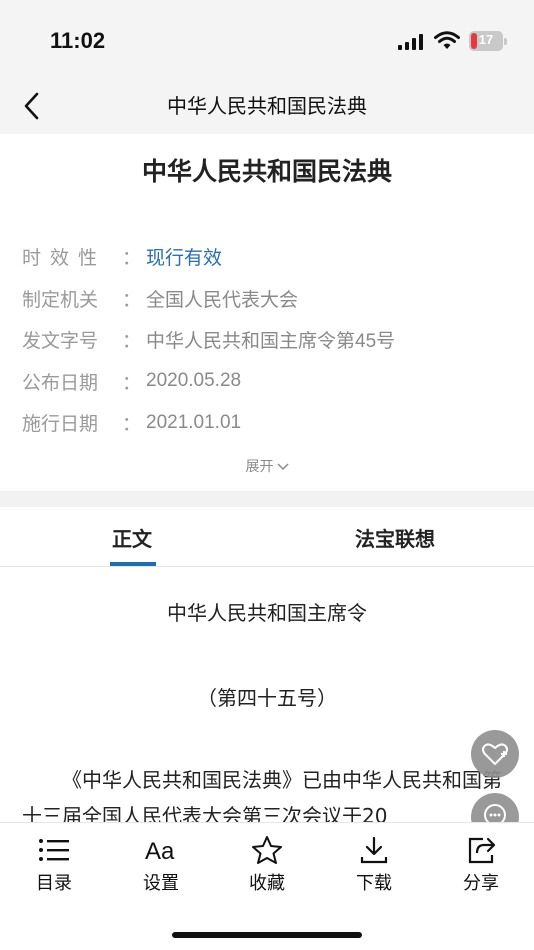 The height and width of the screenshot is (950, 534). I want to click on toolbar-label: 分享, so click(481, 883).